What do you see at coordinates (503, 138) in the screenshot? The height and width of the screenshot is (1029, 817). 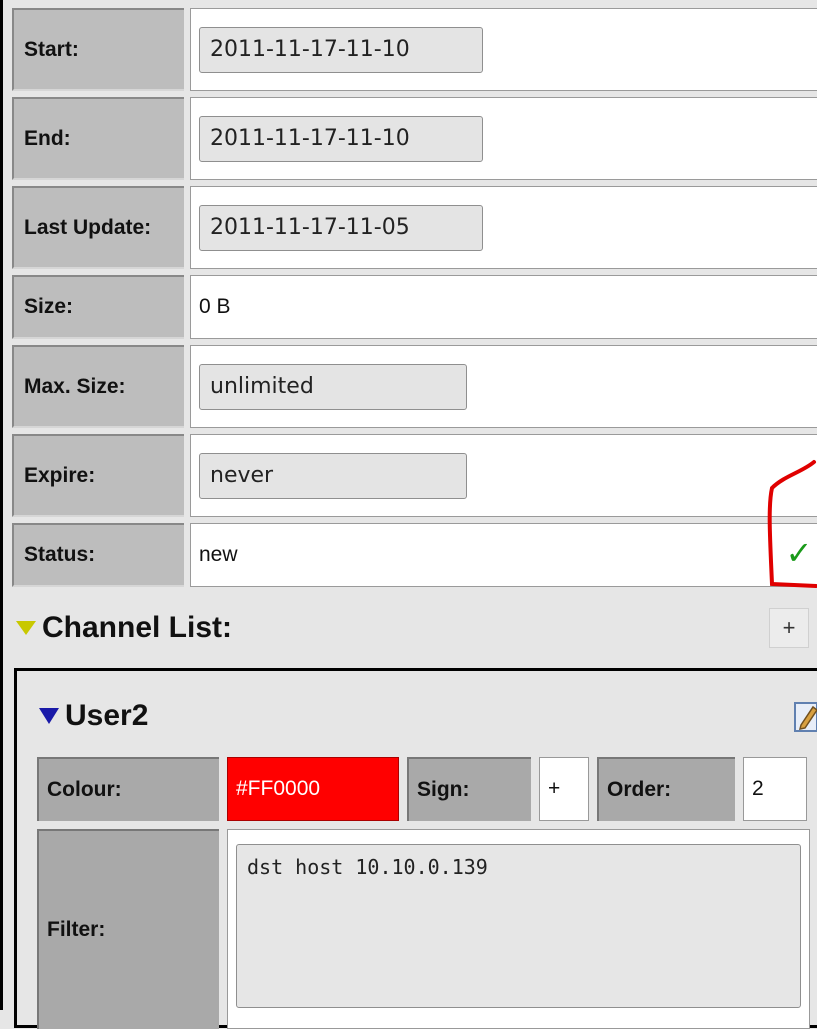 I see `end-cell: 2011-11-17-11-10` at bounding box center [503, 138].